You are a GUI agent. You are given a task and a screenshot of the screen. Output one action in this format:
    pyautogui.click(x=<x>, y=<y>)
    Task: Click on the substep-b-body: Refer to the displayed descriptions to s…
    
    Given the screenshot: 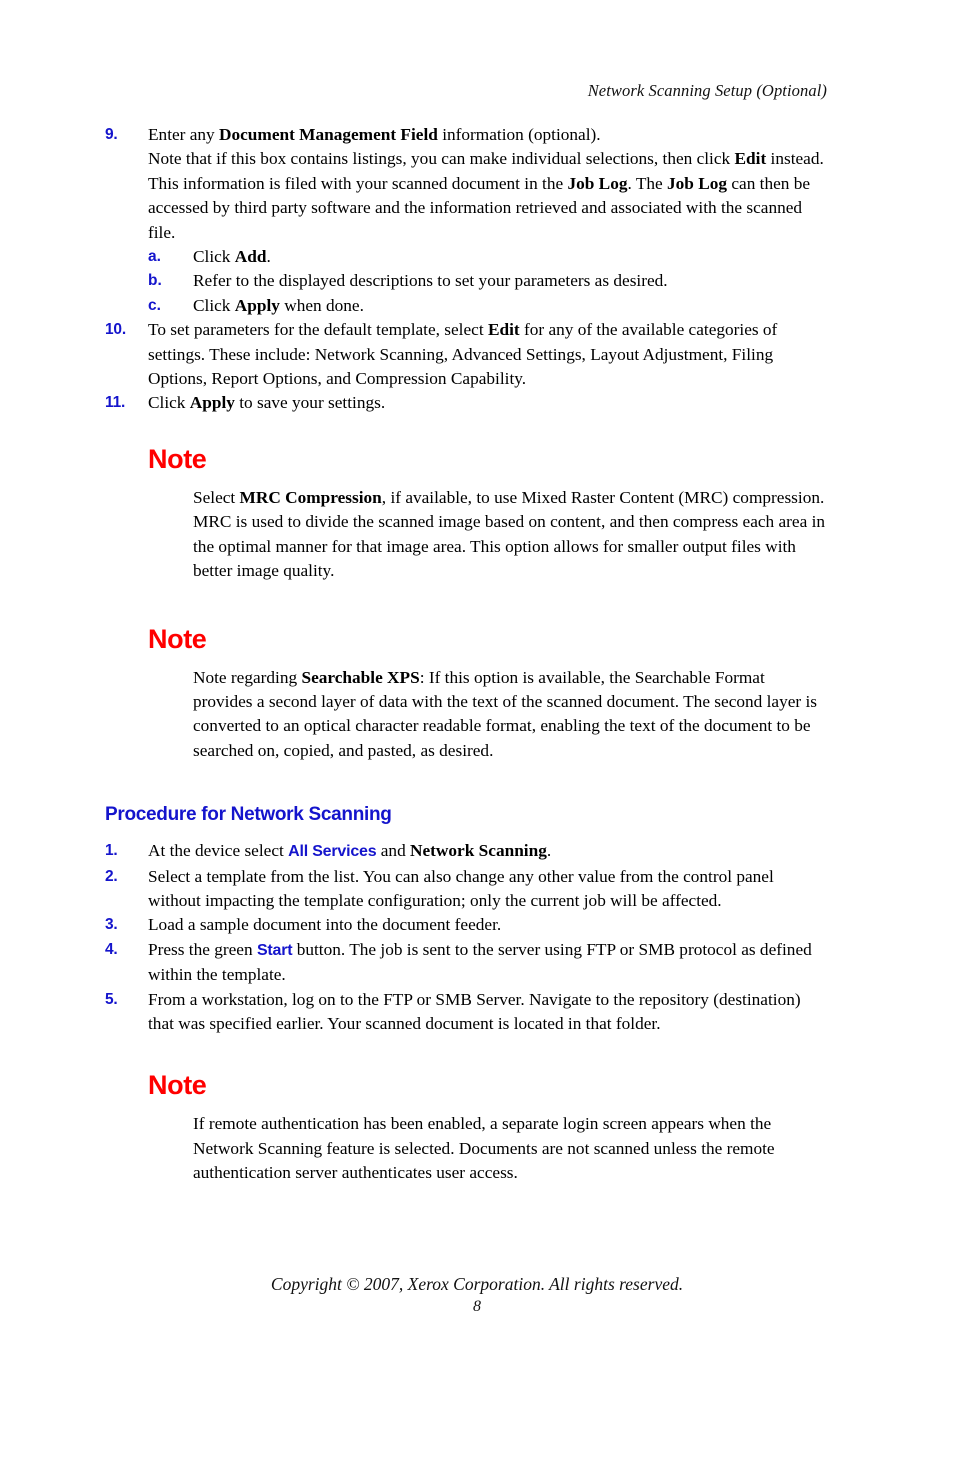 What is the action you would take?
    pyautogui.click(x=510, y=281)
    